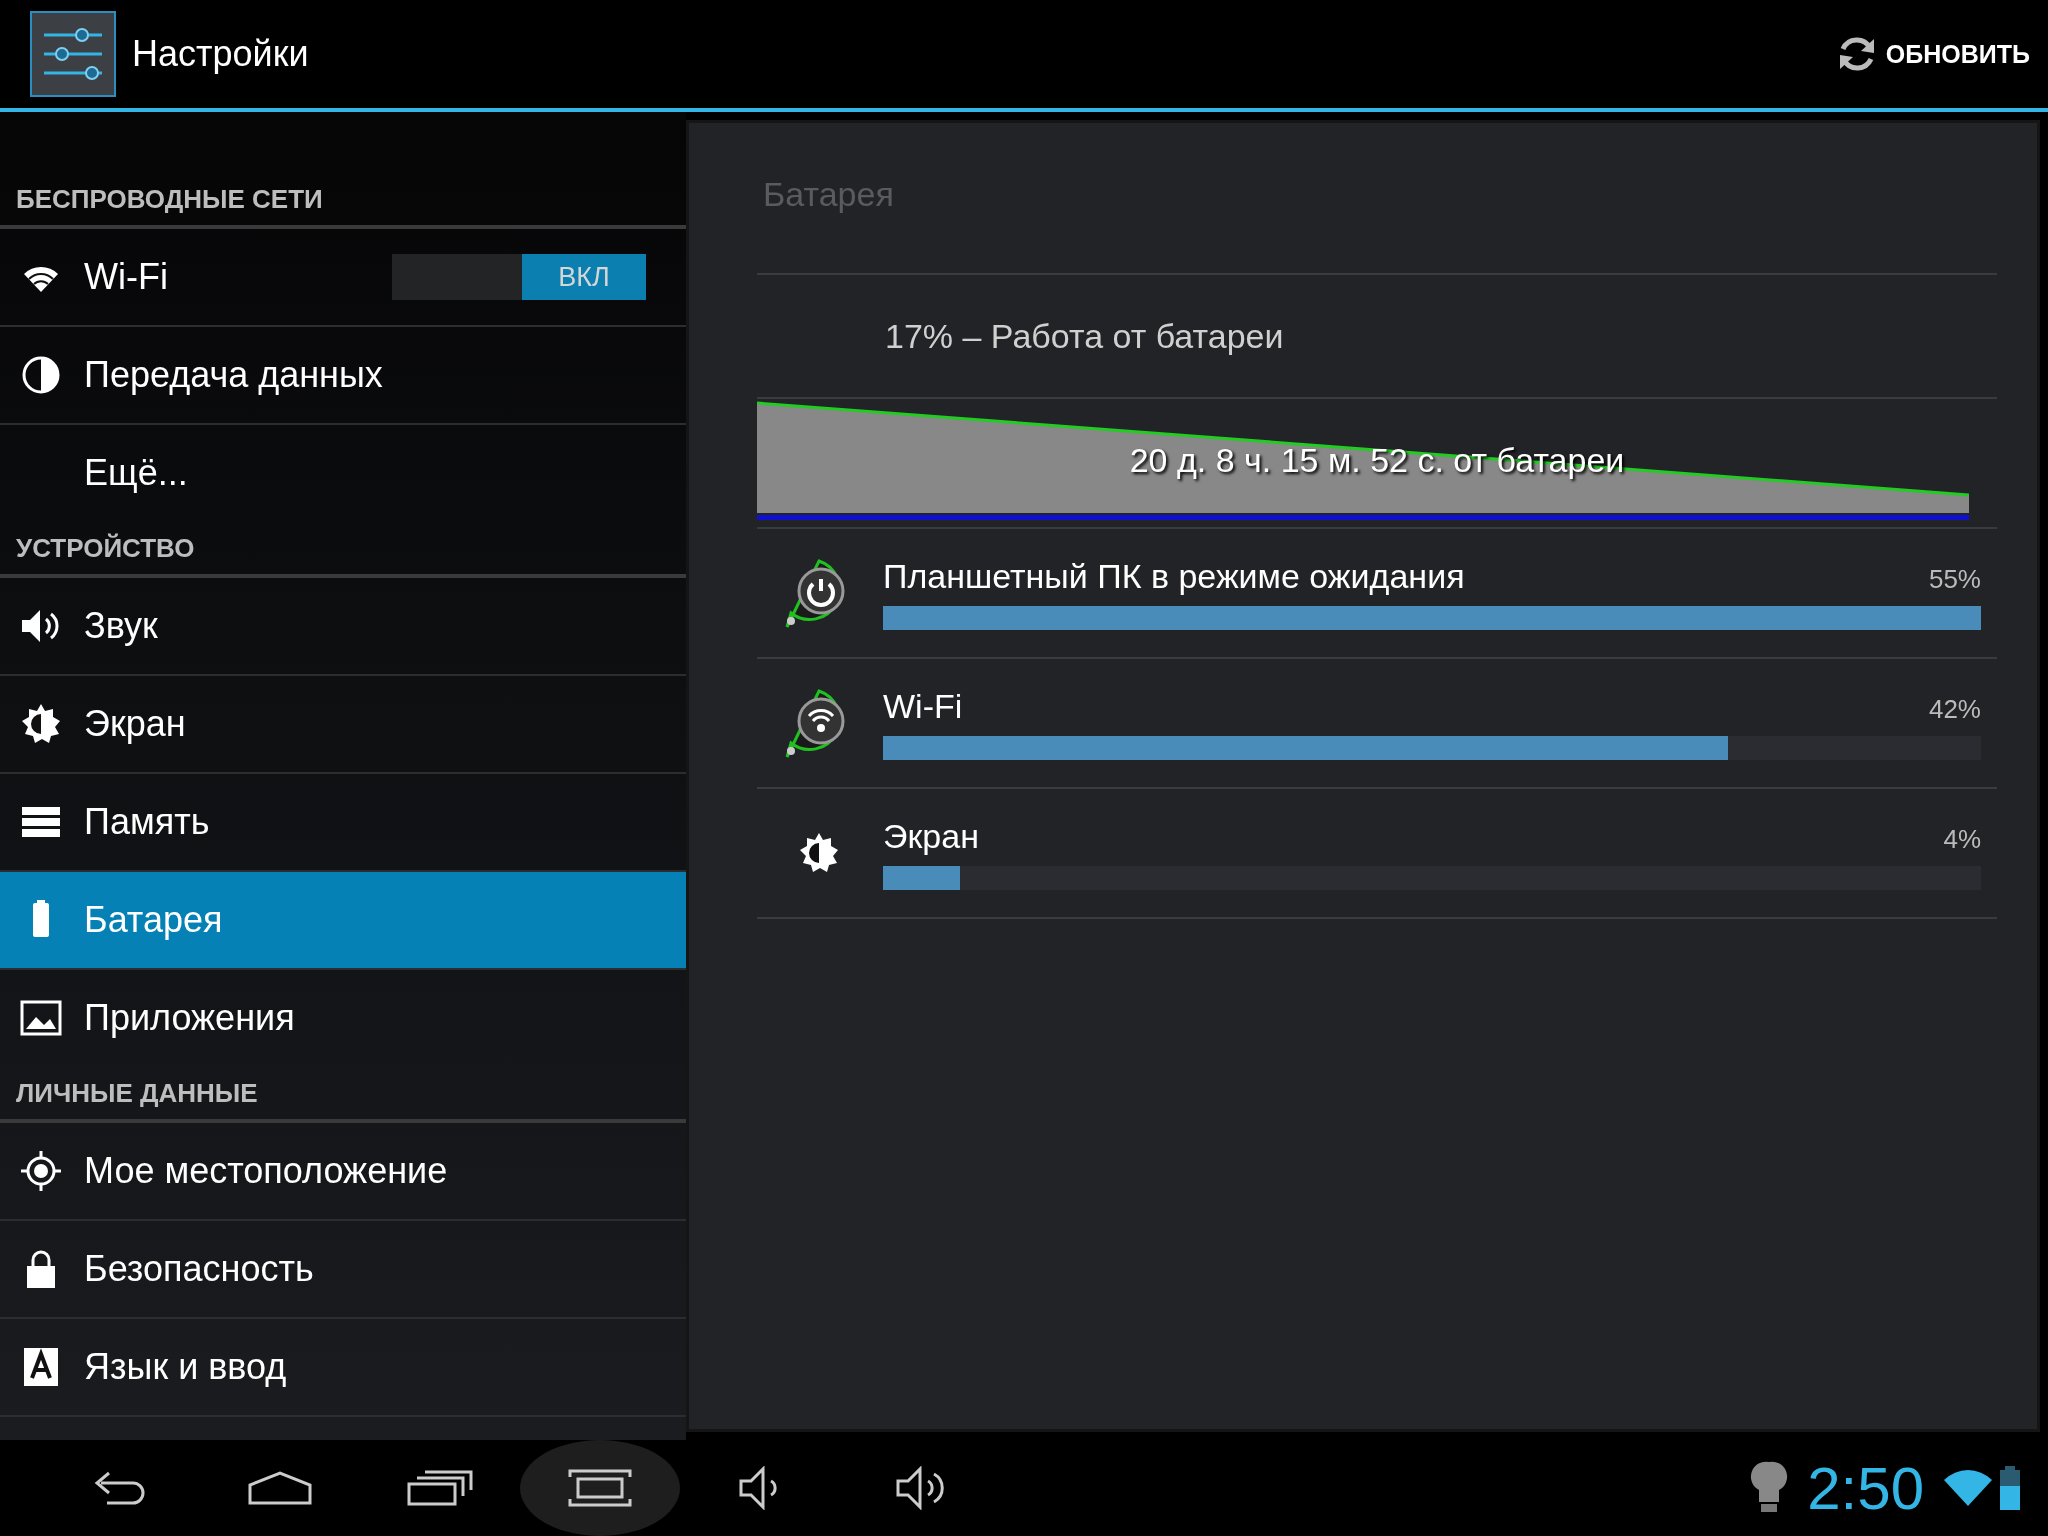 The width and height of the screenshot is (2048, 1536). Describe the element at coordinates (73, 54) in the screenshot. I see `settings-app-icon` at that location.